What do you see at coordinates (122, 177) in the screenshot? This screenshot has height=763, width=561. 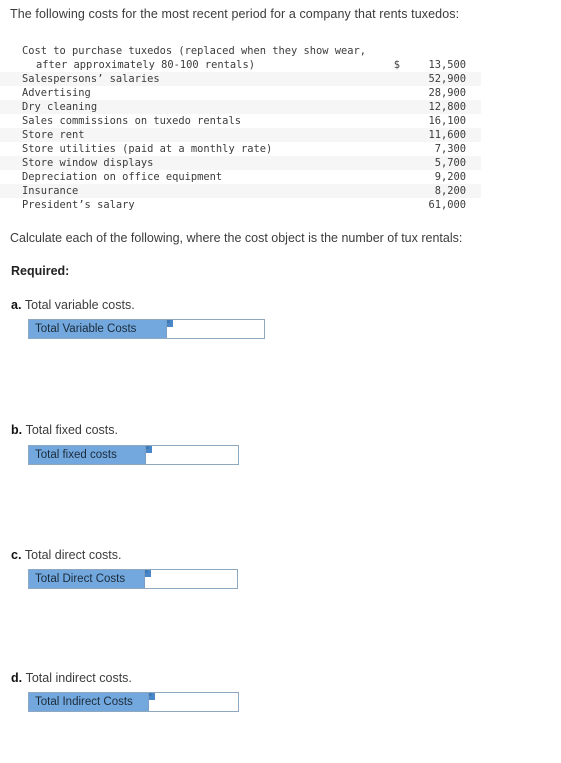 I see `cost-label: Depreciation on office equipment` at bounding box center [122, 177].